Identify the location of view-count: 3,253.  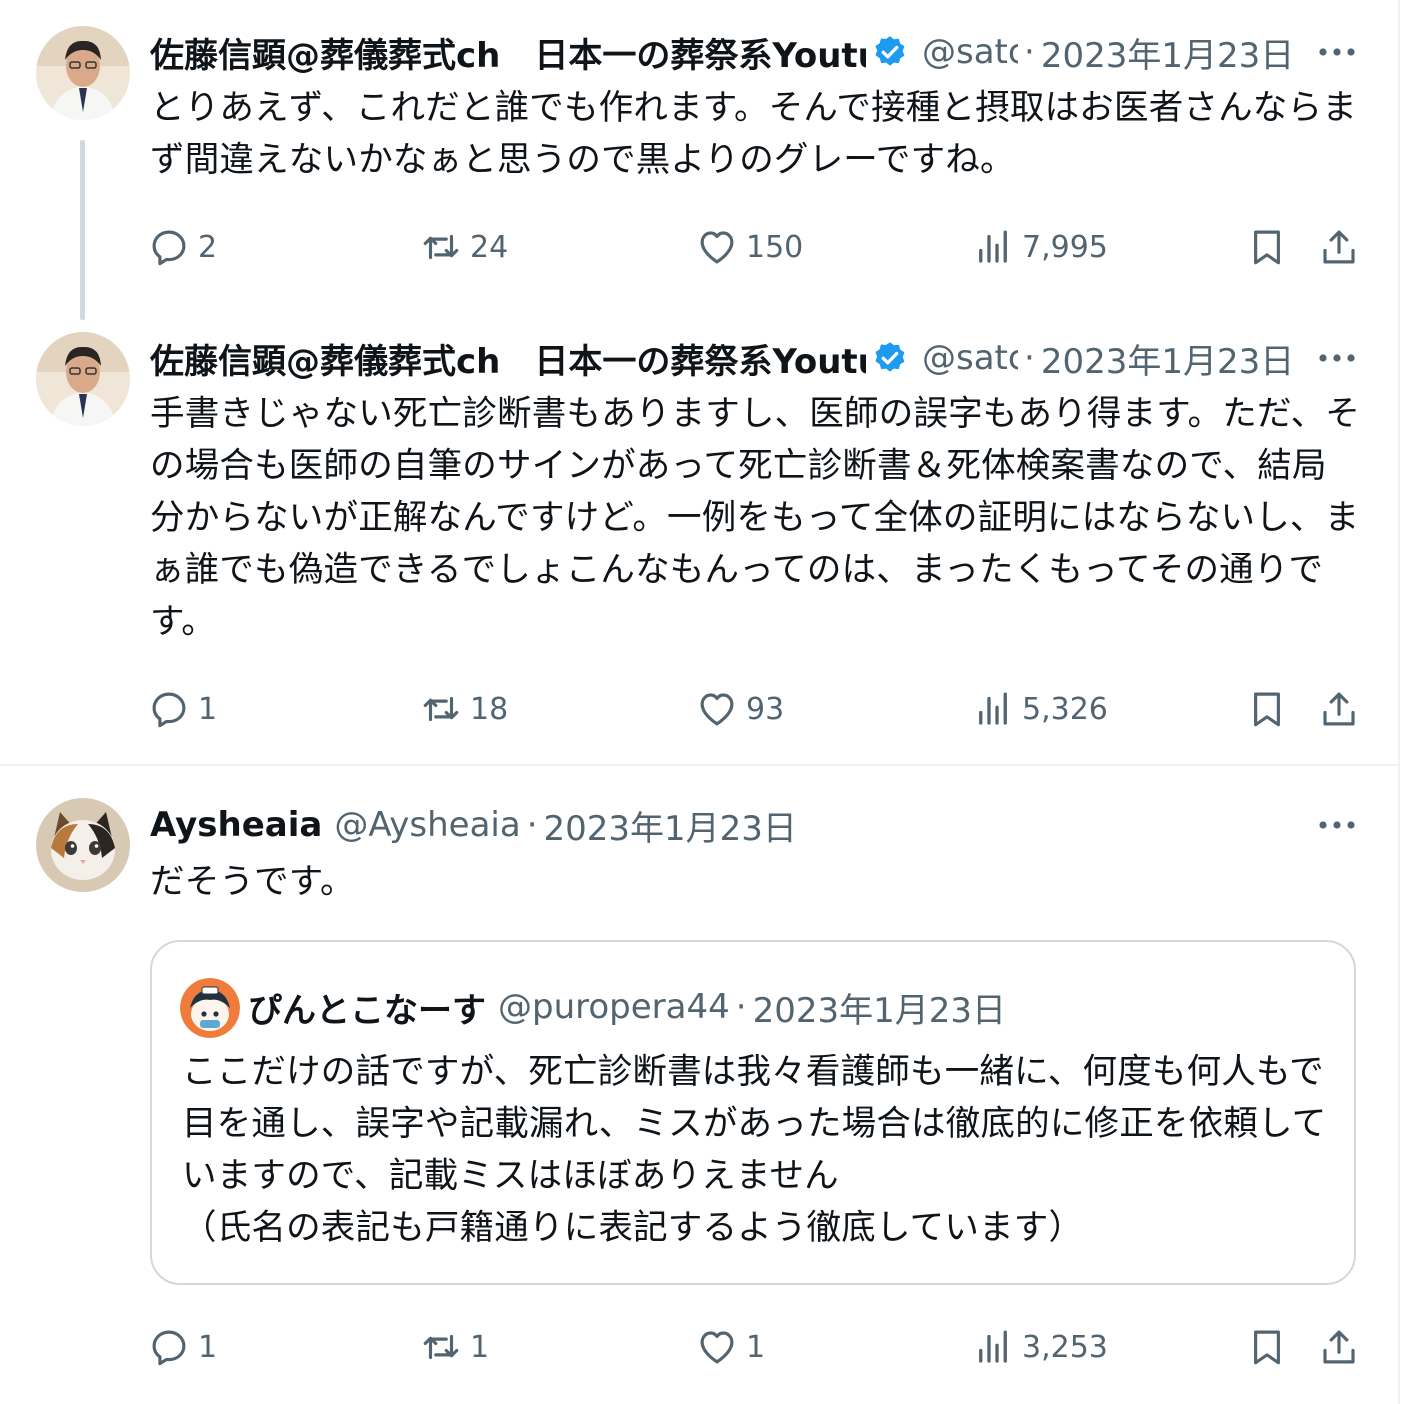
(1065, 1347).